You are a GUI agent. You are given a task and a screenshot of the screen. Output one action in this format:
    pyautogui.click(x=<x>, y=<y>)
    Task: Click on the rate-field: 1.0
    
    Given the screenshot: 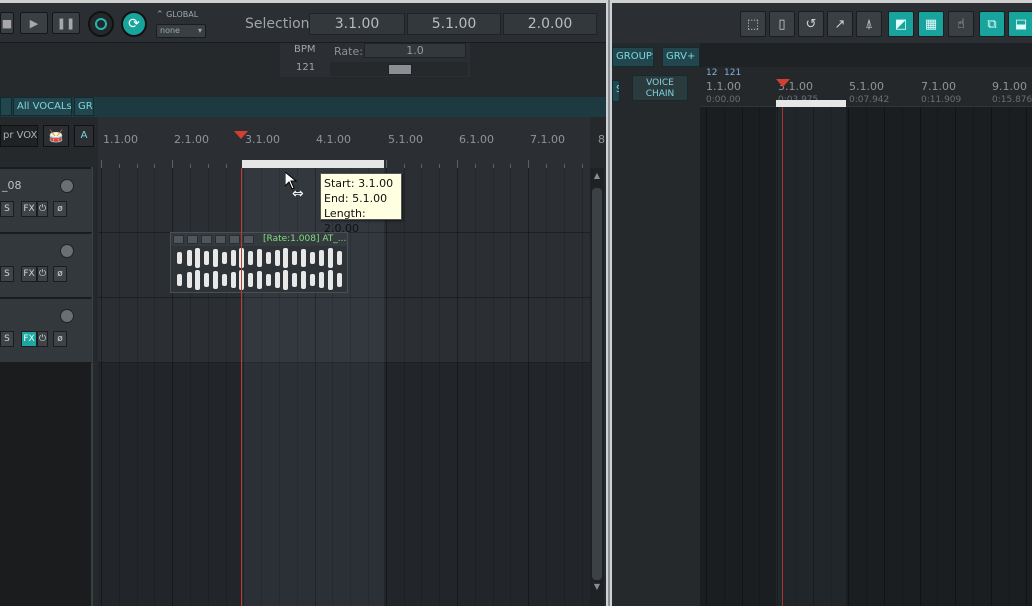 What is the action you would take?
    pyautogui.click(x=415, y=50)
    